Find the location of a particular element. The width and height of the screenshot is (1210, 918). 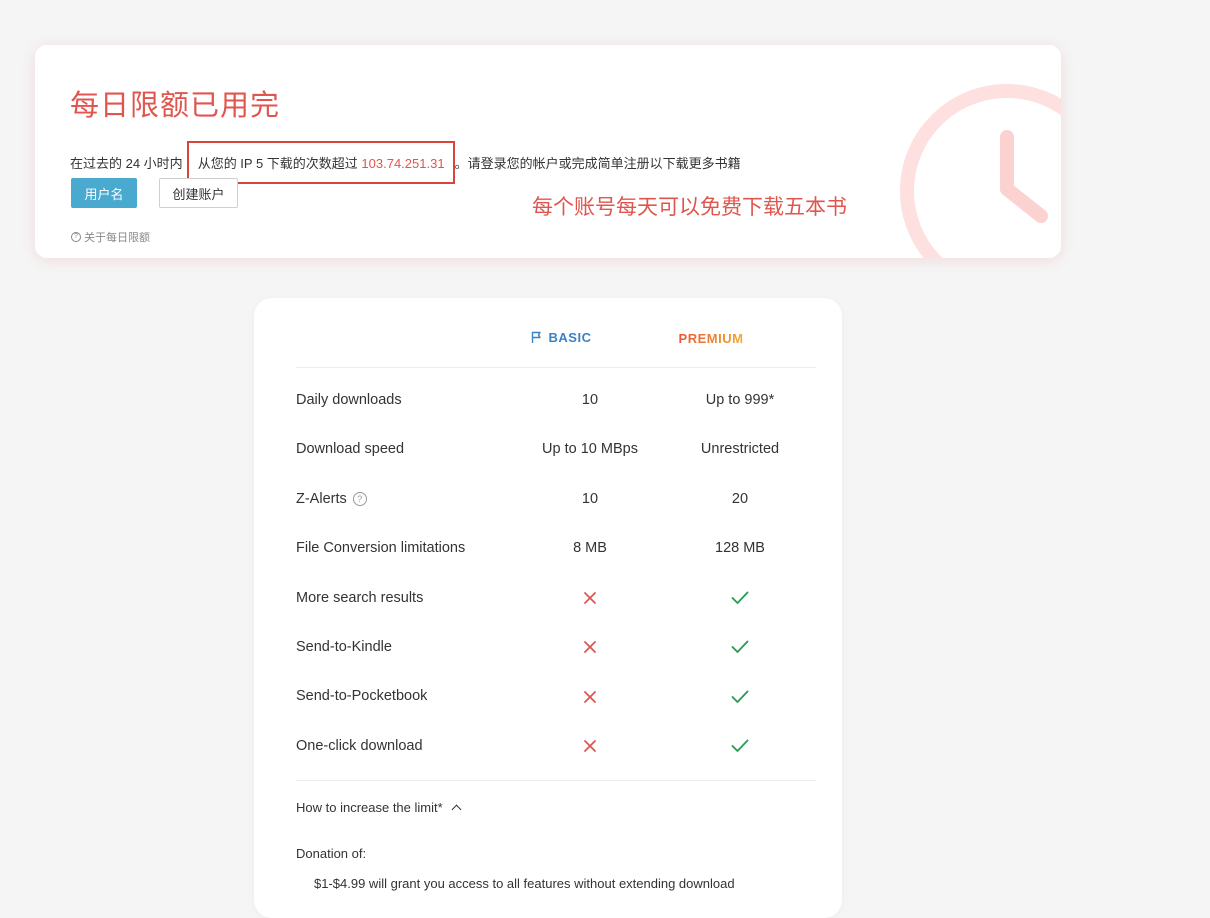

plan-basic-label: BASIC is located at coordinates (570, 337).